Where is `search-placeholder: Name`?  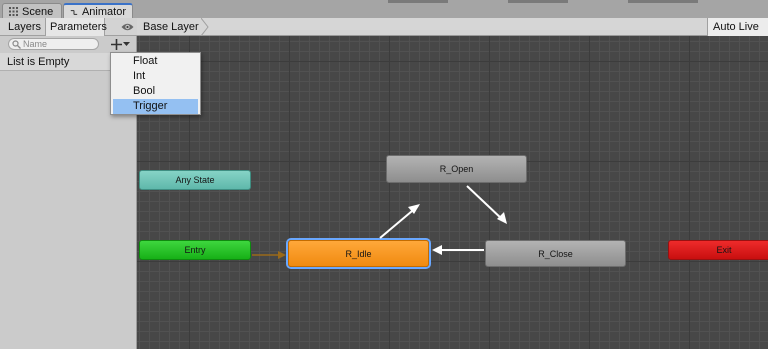
search-placeholder: Name is located at coordinates (35, 44).